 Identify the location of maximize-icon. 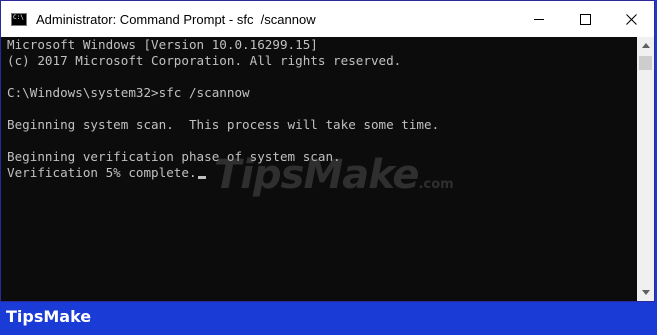
(585, 19).